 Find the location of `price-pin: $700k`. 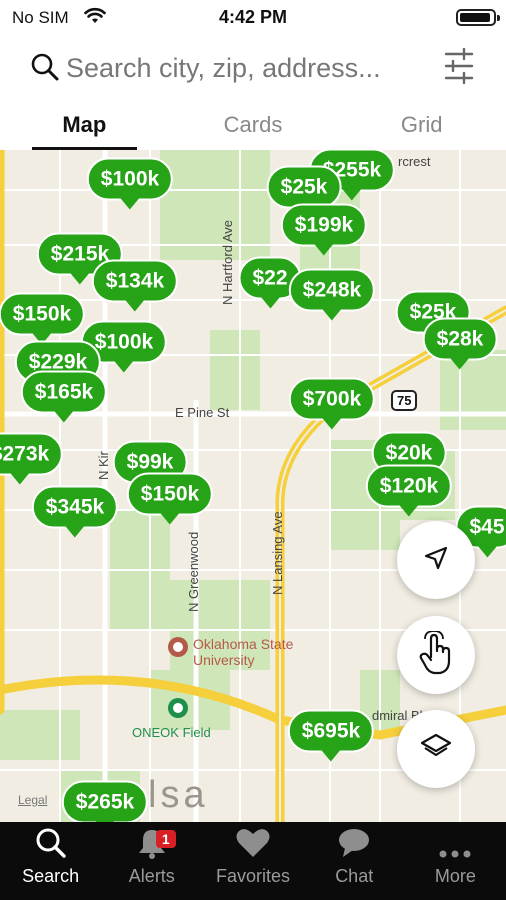

price-pin: $700k is located at coordinates (332, 399).